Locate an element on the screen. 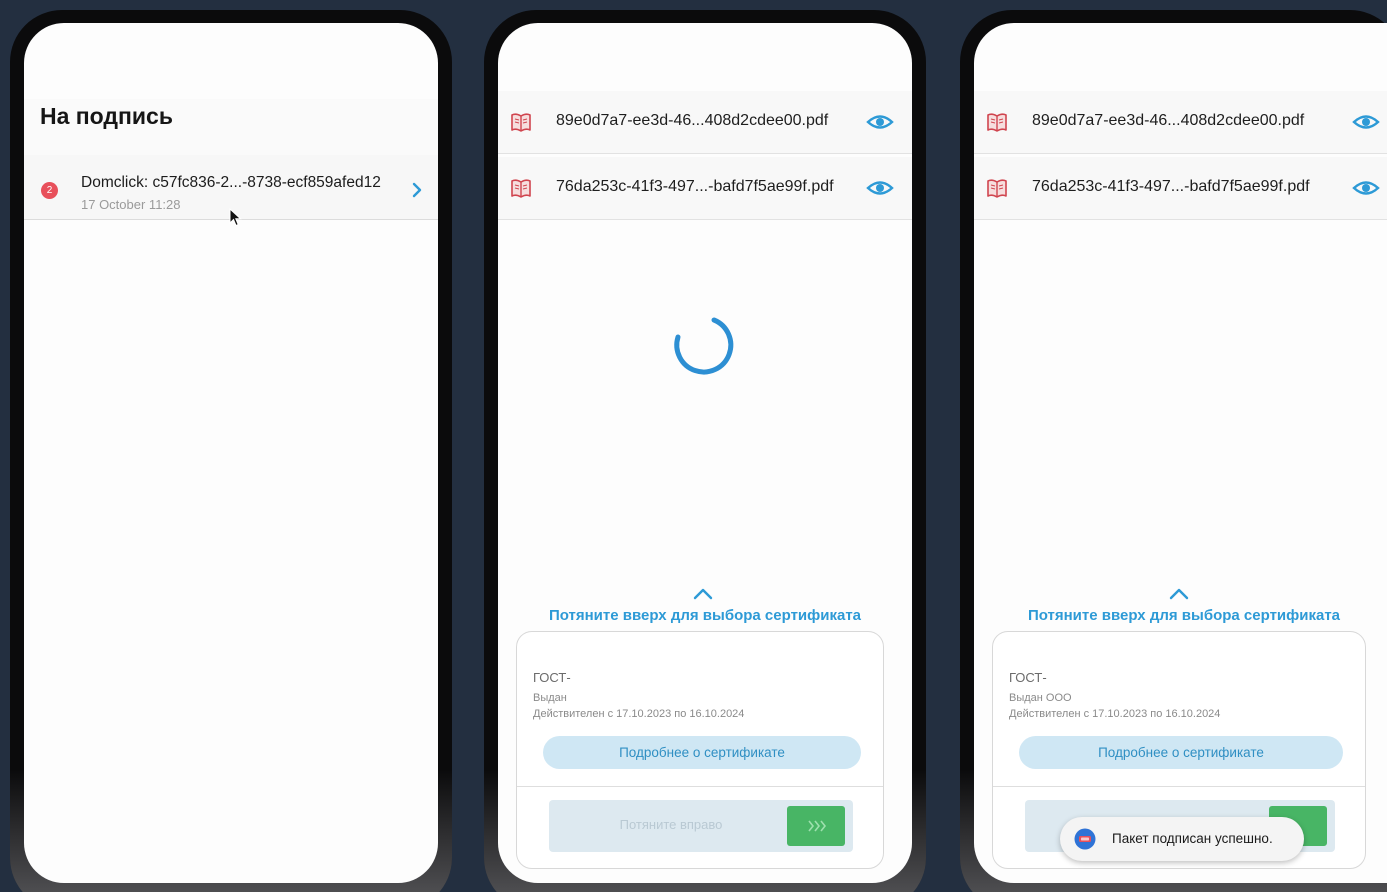  certificate-issuer: Выдан ООО is located at coordinates (1040, 698).